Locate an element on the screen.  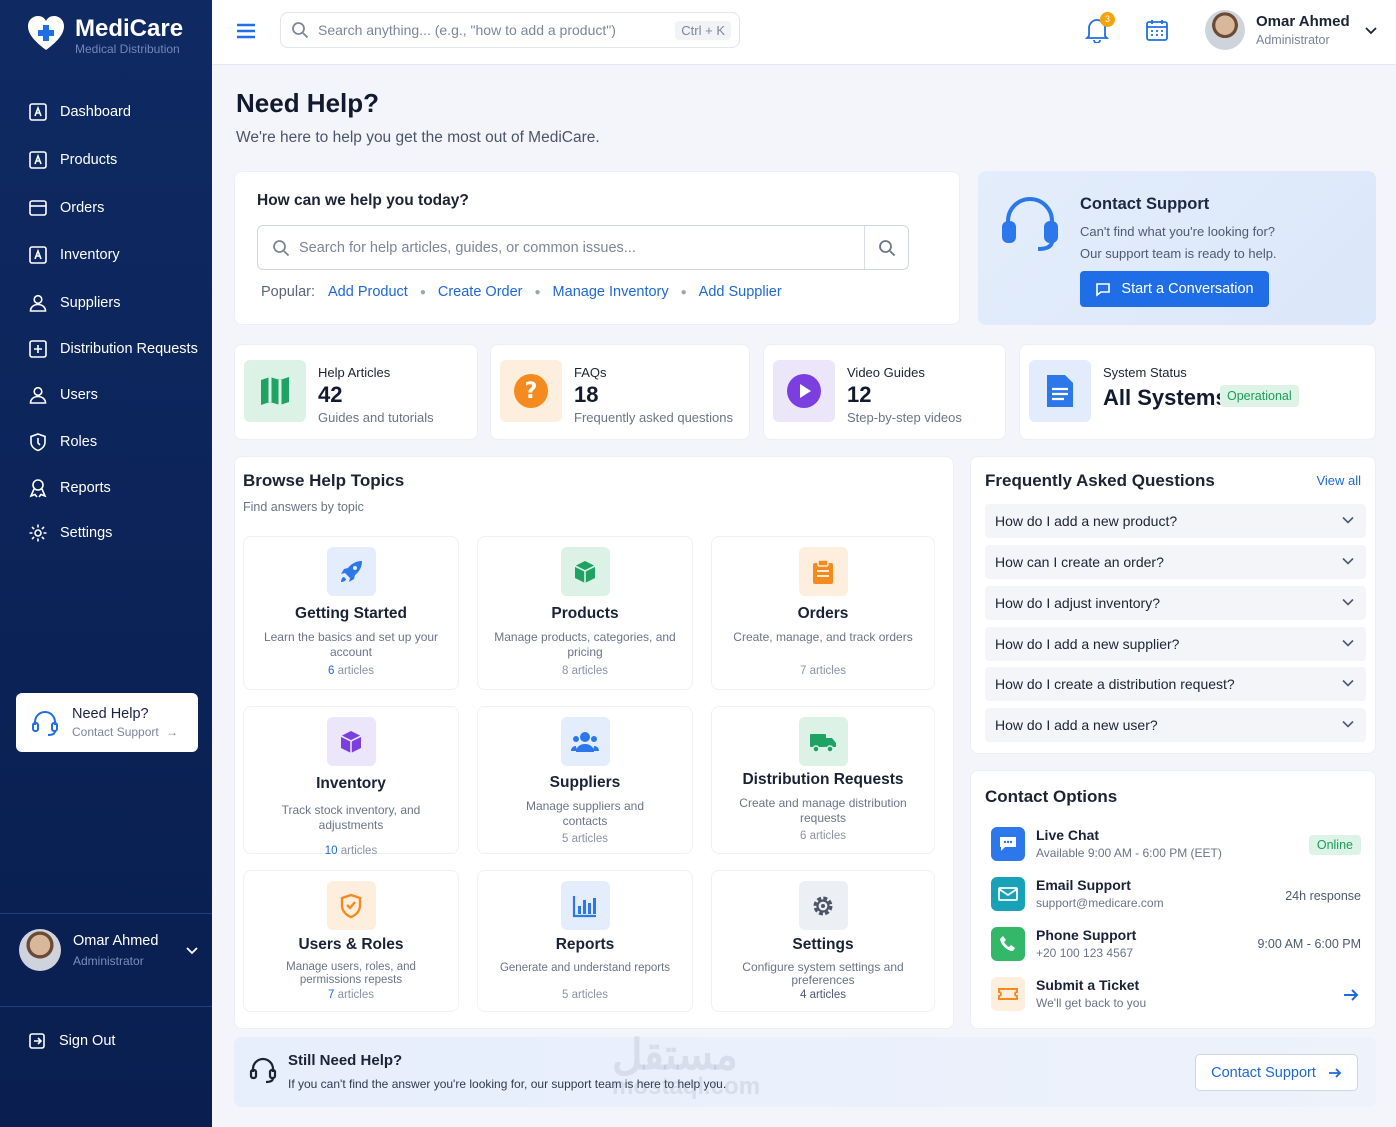
sidebar-item-label: Products is located at coordinates (89, 159).